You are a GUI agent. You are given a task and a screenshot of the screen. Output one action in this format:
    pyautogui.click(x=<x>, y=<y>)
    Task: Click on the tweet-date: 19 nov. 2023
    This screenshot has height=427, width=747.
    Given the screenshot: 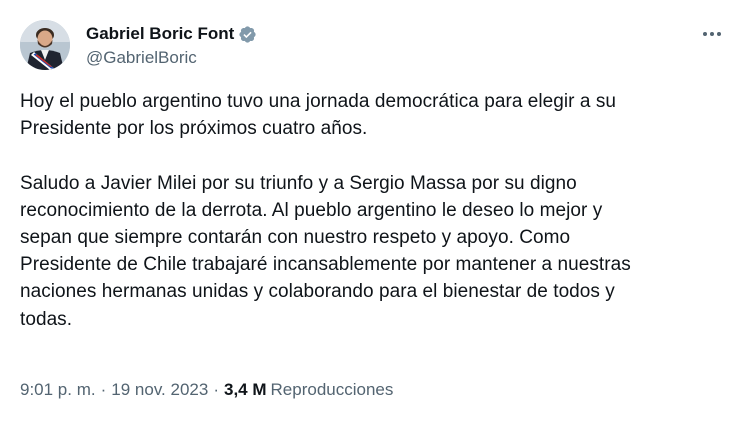 What is the action you would take?
    pyautogui.click(x=160, y=389)
    